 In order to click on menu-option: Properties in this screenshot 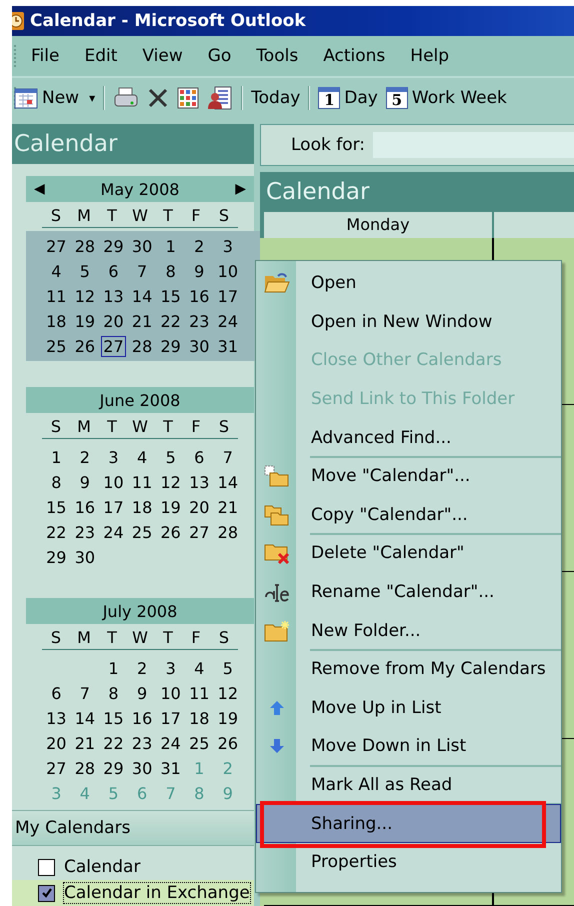, I will do `click(408, 862)`.